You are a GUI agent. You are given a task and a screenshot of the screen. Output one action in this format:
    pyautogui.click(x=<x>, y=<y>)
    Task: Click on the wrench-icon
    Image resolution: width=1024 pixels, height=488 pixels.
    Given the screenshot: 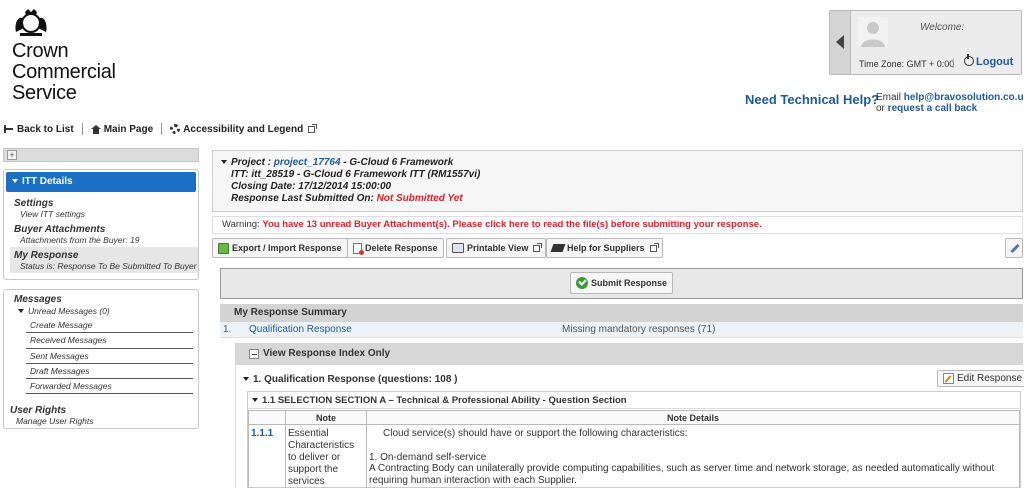 What is the action you would take?
    pyautogui.click(x=1014, y=248)
    